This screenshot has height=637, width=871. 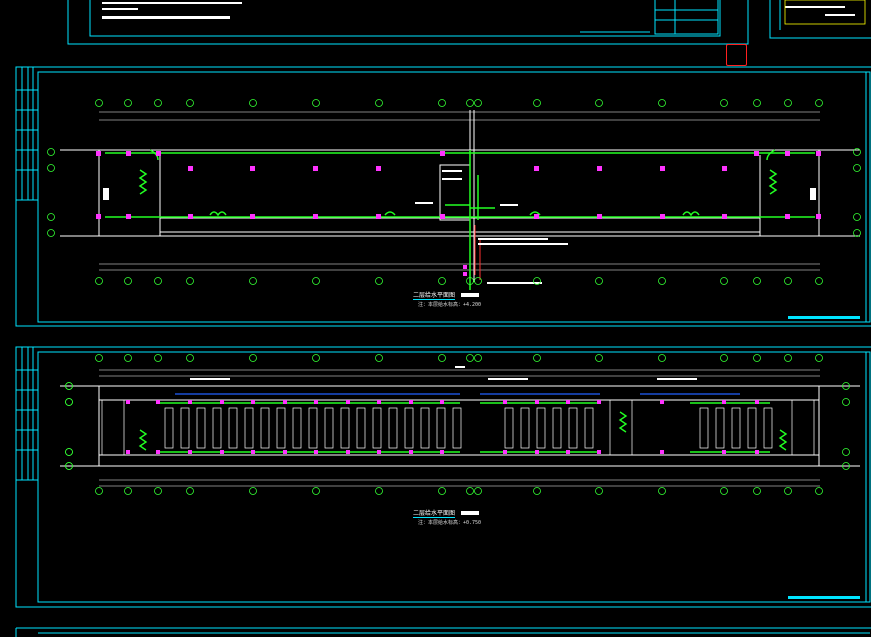 What do you see at coordinates (803, 427) in the screenshot?
I see `stair` at bounding box center [803, 427].